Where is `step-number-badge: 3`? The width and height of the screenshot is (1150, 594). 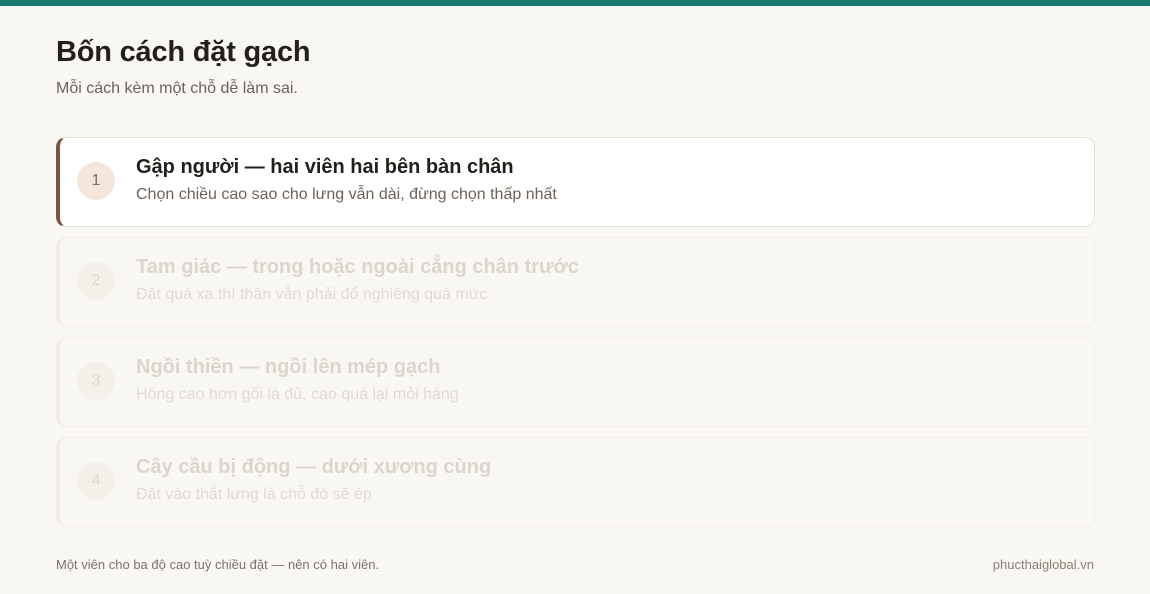 step-number-badge: 3 is located at coordinates (96, 381).